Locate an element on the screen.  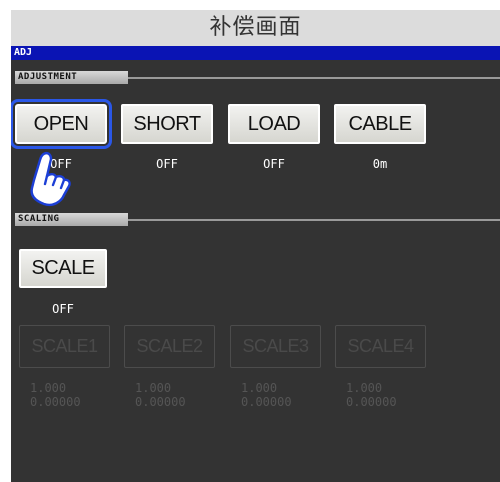
scale1-button: SCALE1 is located at coordinates (64, 346).